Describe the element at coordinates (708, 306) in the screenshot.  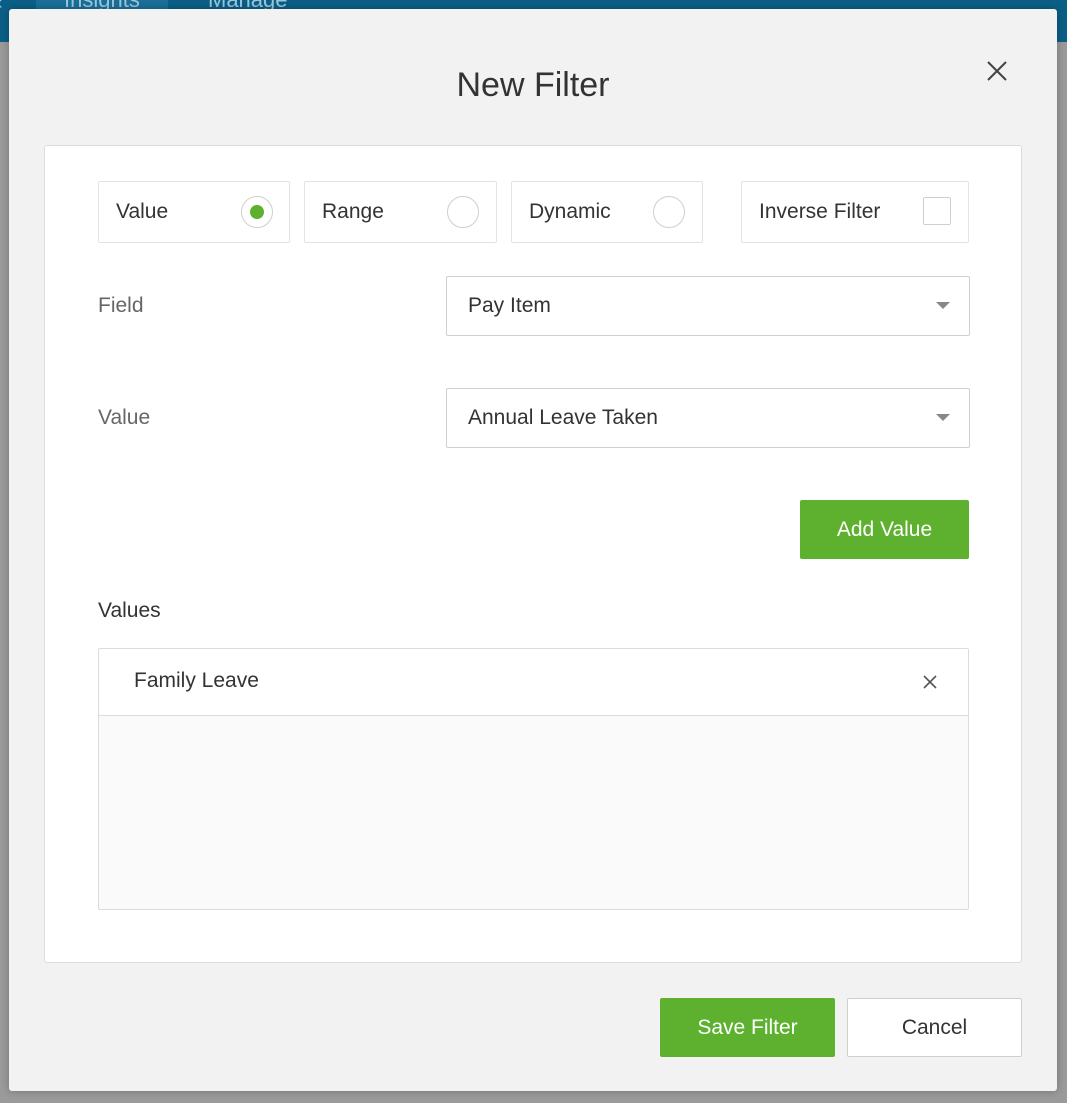
I see `field-select: Pay Item` at that location.